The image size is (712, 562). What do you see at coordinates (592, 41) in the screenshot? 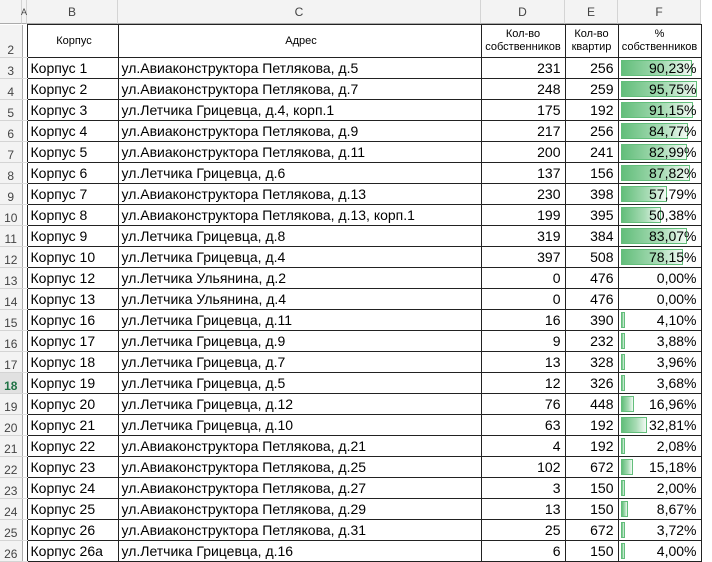
I see `header-cell-apartments: Кол-во квартир` at bounding box center [592, 41].